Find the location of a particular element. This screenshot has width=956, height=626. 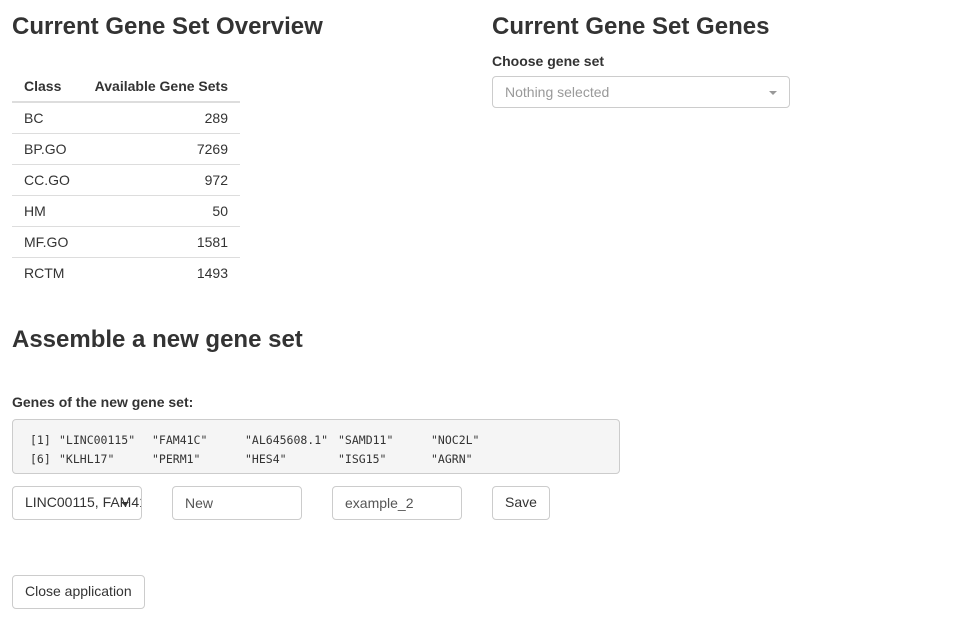

new-gene-set-genes-label: Genes of the new gene set: is located at coordinates (103, 402).